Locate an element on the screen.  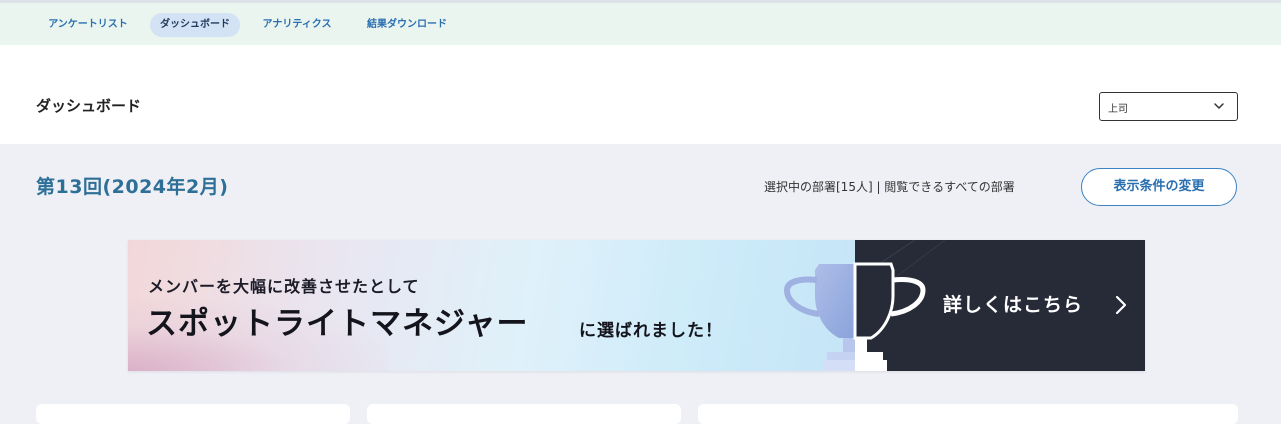
top-nav: アンケートリスト ダッシュボード アナリティクス 結果ダウンロード is located at coordinates (640, 22).